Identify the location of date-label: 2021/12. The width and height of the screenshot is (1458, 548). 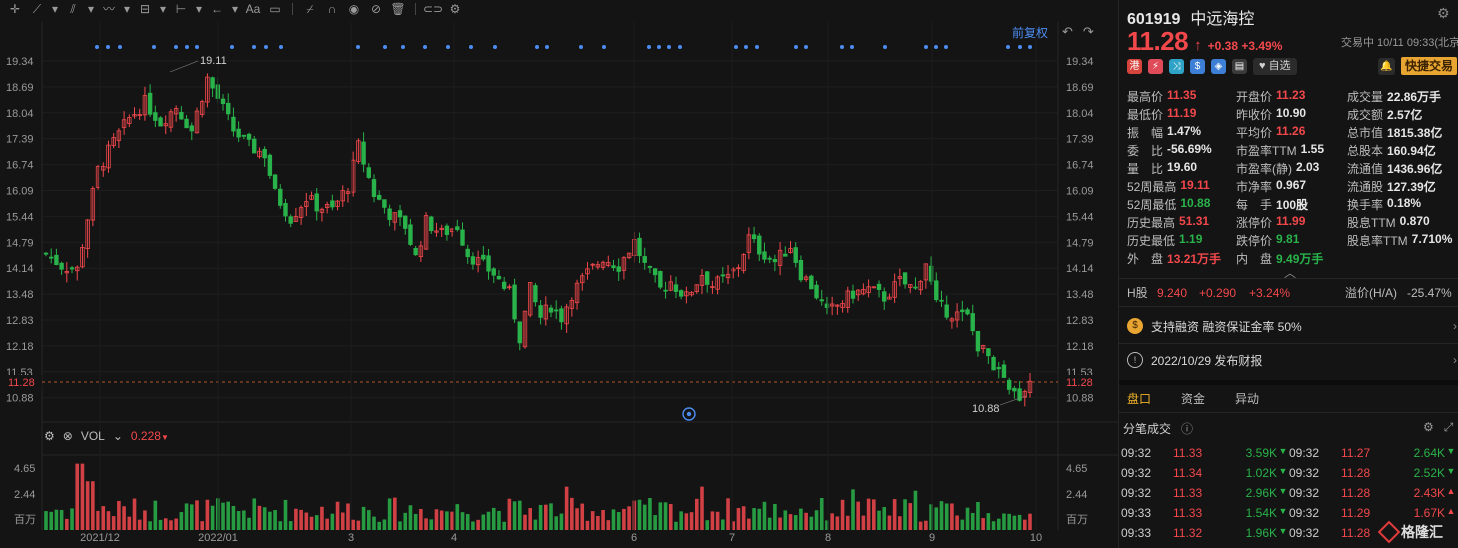
(100, 538).